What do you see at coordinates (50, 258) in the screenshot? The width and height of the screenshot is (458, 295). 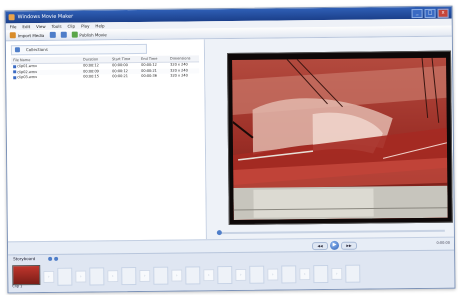 I see `storyboard-back-icon` at bounding box center [50, 258].